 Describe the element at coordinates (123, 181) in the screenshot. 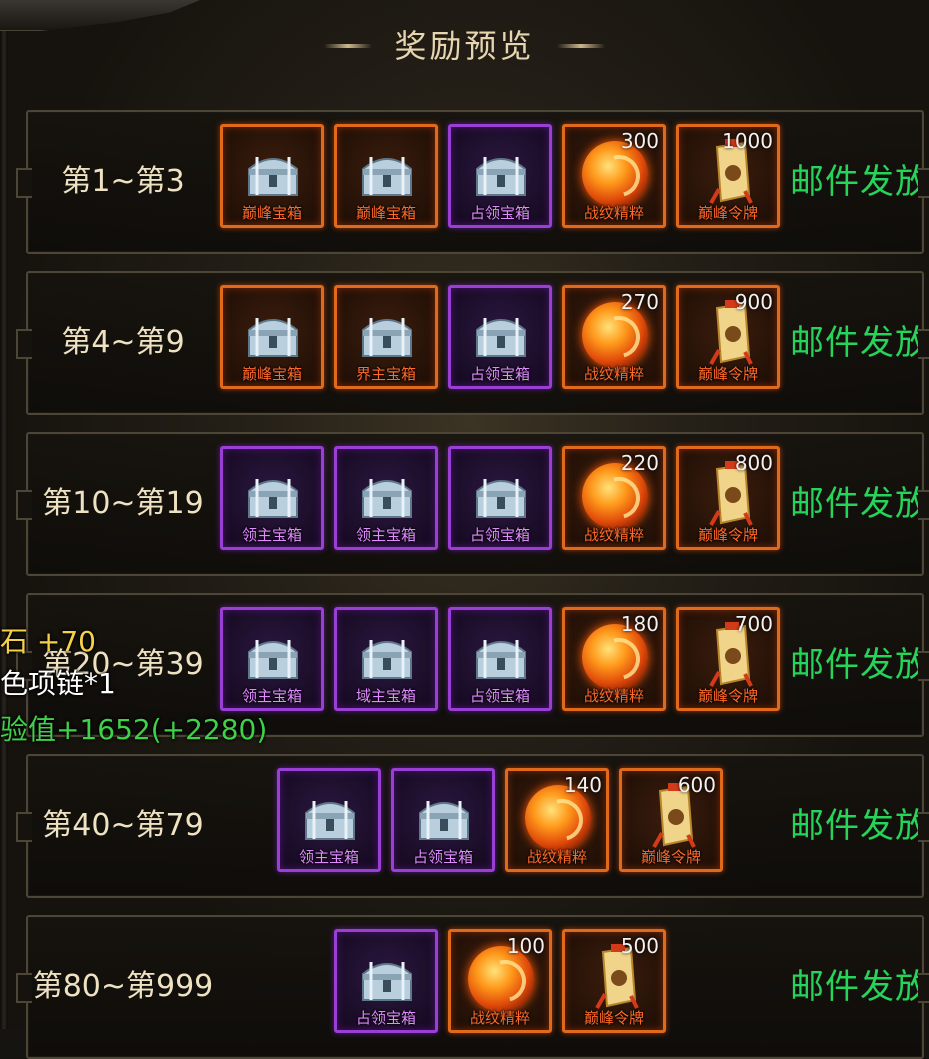

I see `rank-range: 第1~第3` at that location.